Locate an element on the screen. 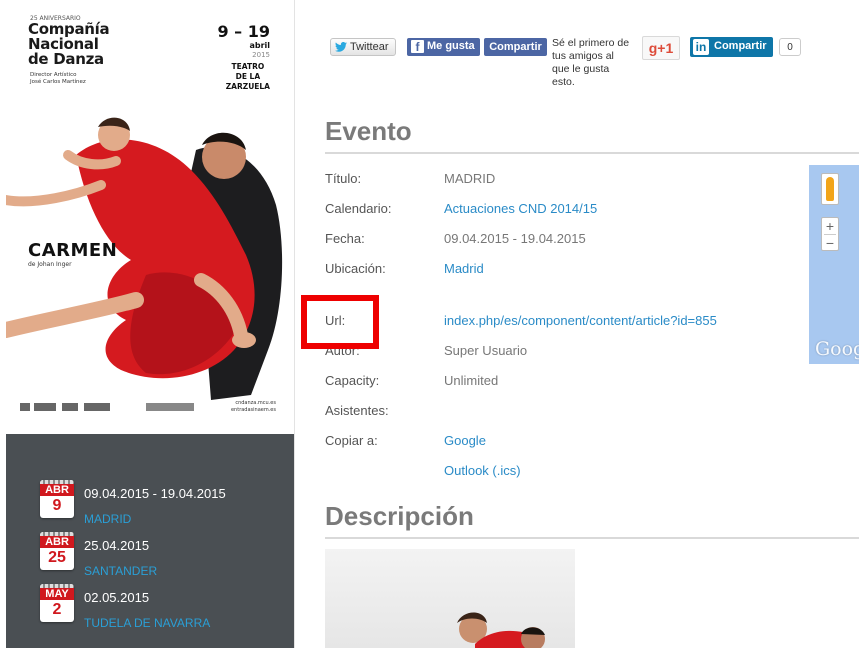  poster-venue-line: DE LA is located at coordinates (248, 76).